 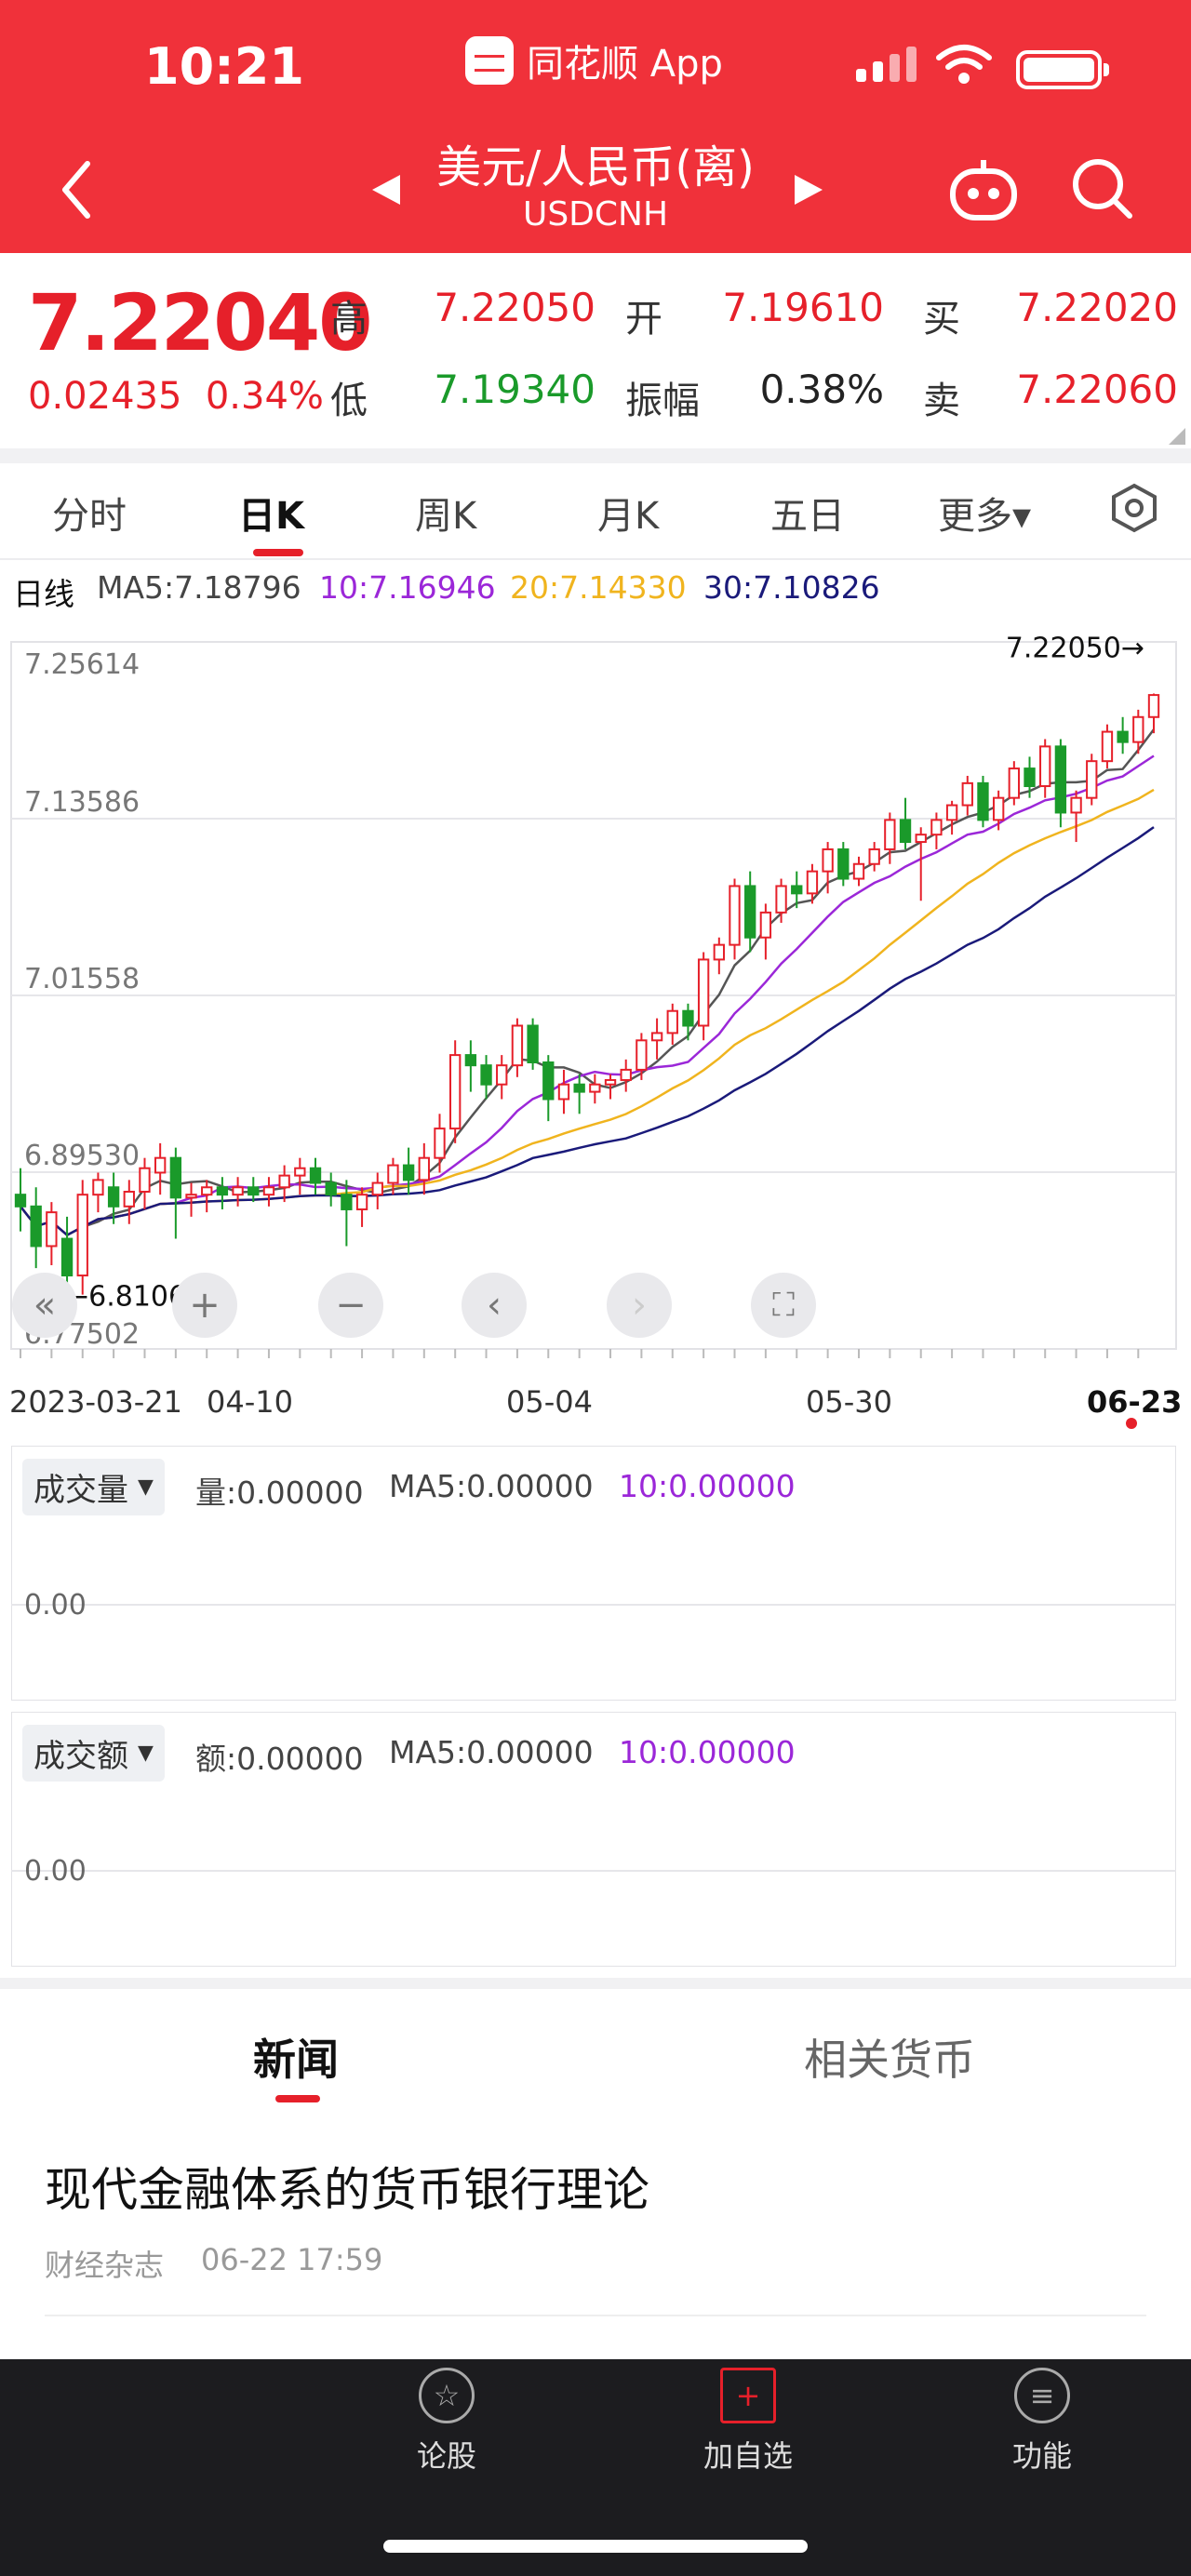 What do you see at coordinates (595, 559) in the screenshot?
I see `tabs-divider` at bounding box center [595, 559].